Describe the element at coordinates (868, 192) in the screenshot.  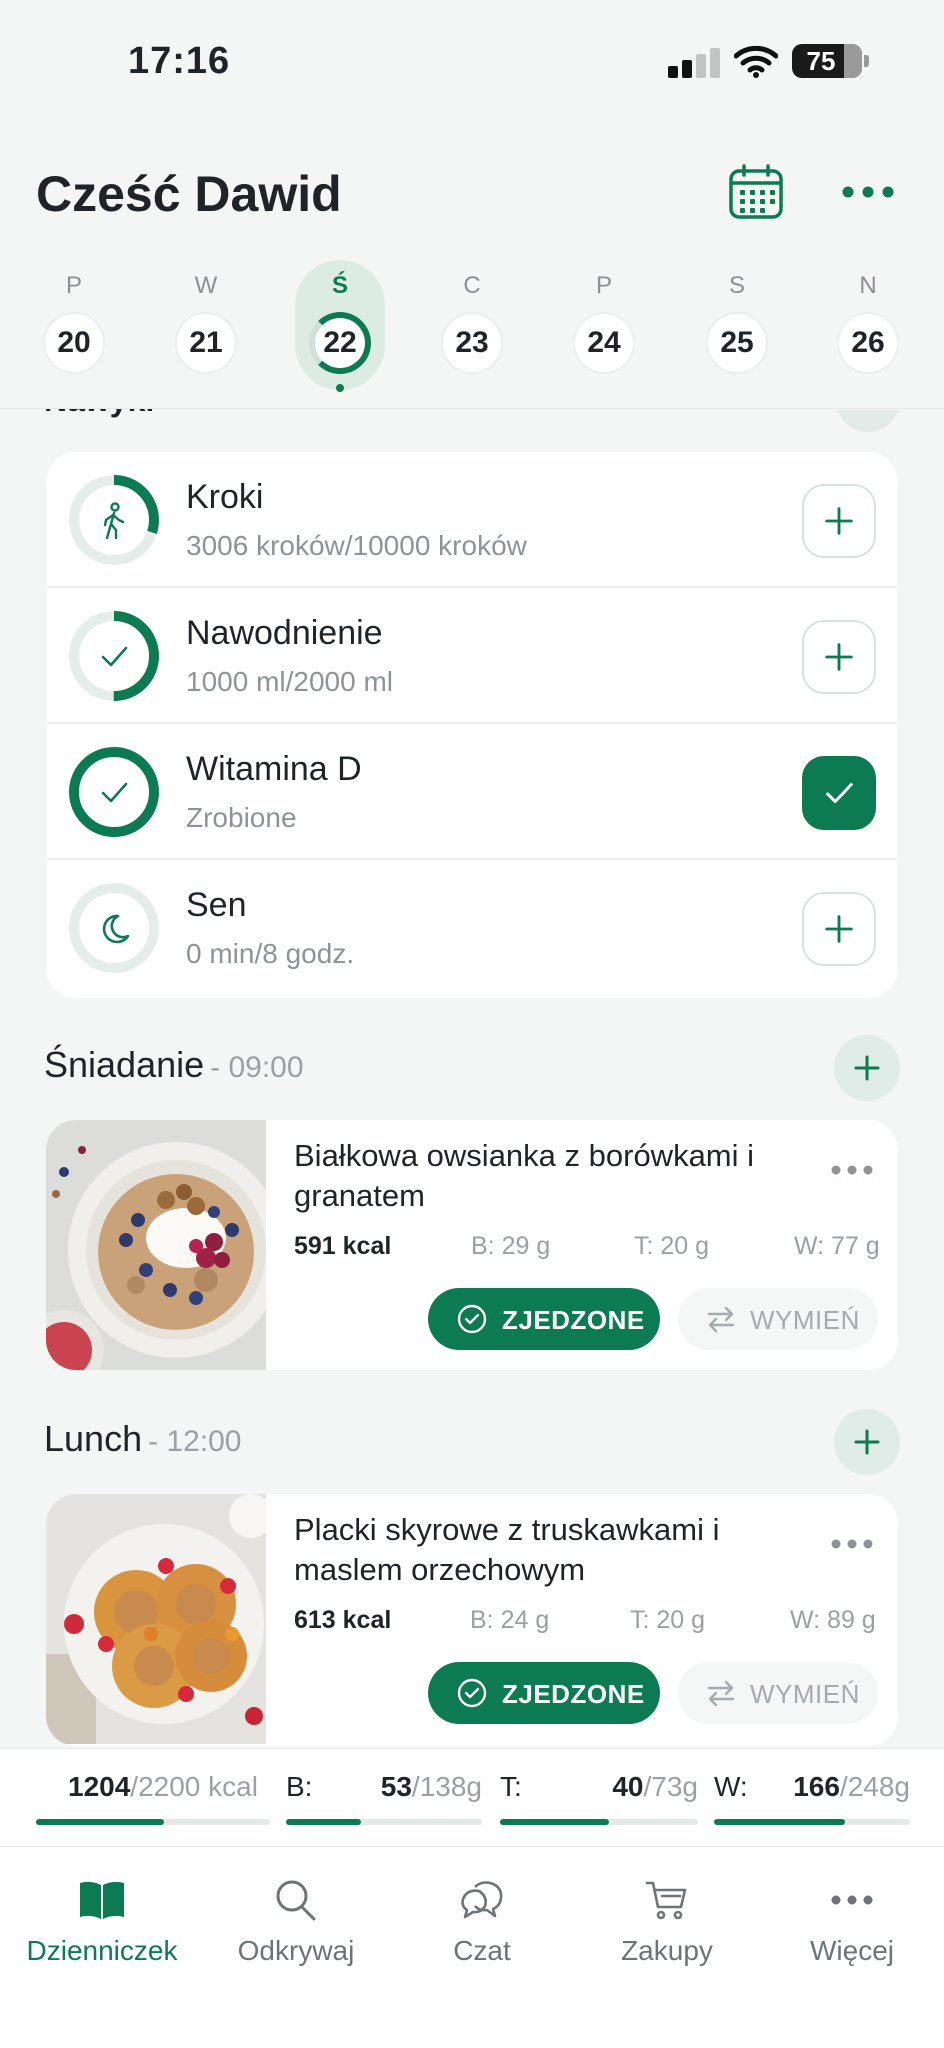
I see `more-options-button` at that location.